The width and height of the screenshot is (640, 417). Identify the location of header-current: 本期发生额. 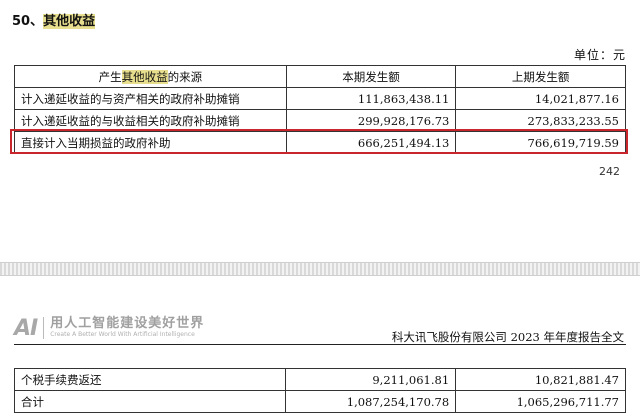
(371, 76).